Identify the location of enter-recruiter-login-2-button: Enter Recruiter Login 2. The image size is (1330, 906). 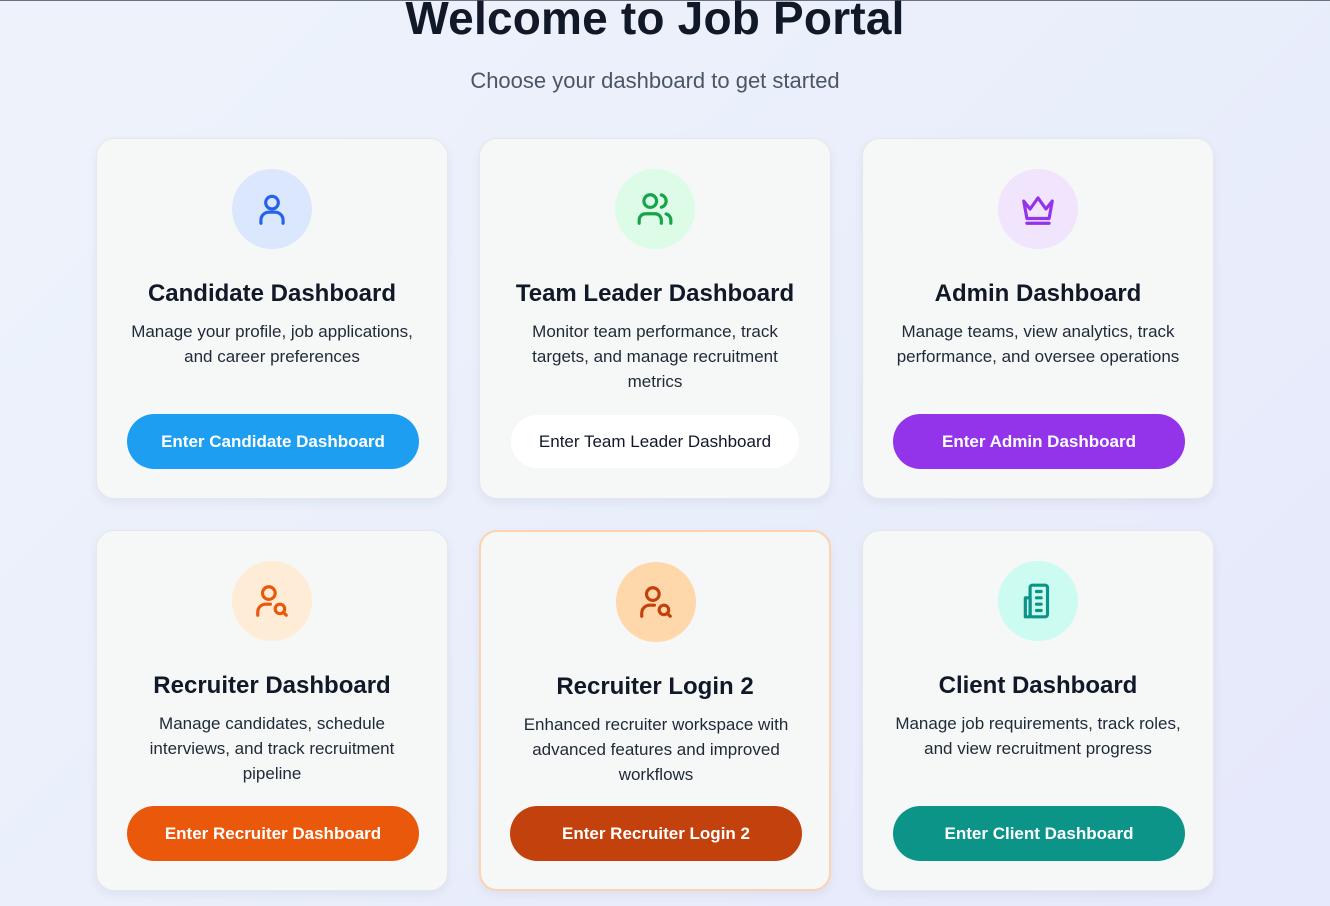
(656, 833).